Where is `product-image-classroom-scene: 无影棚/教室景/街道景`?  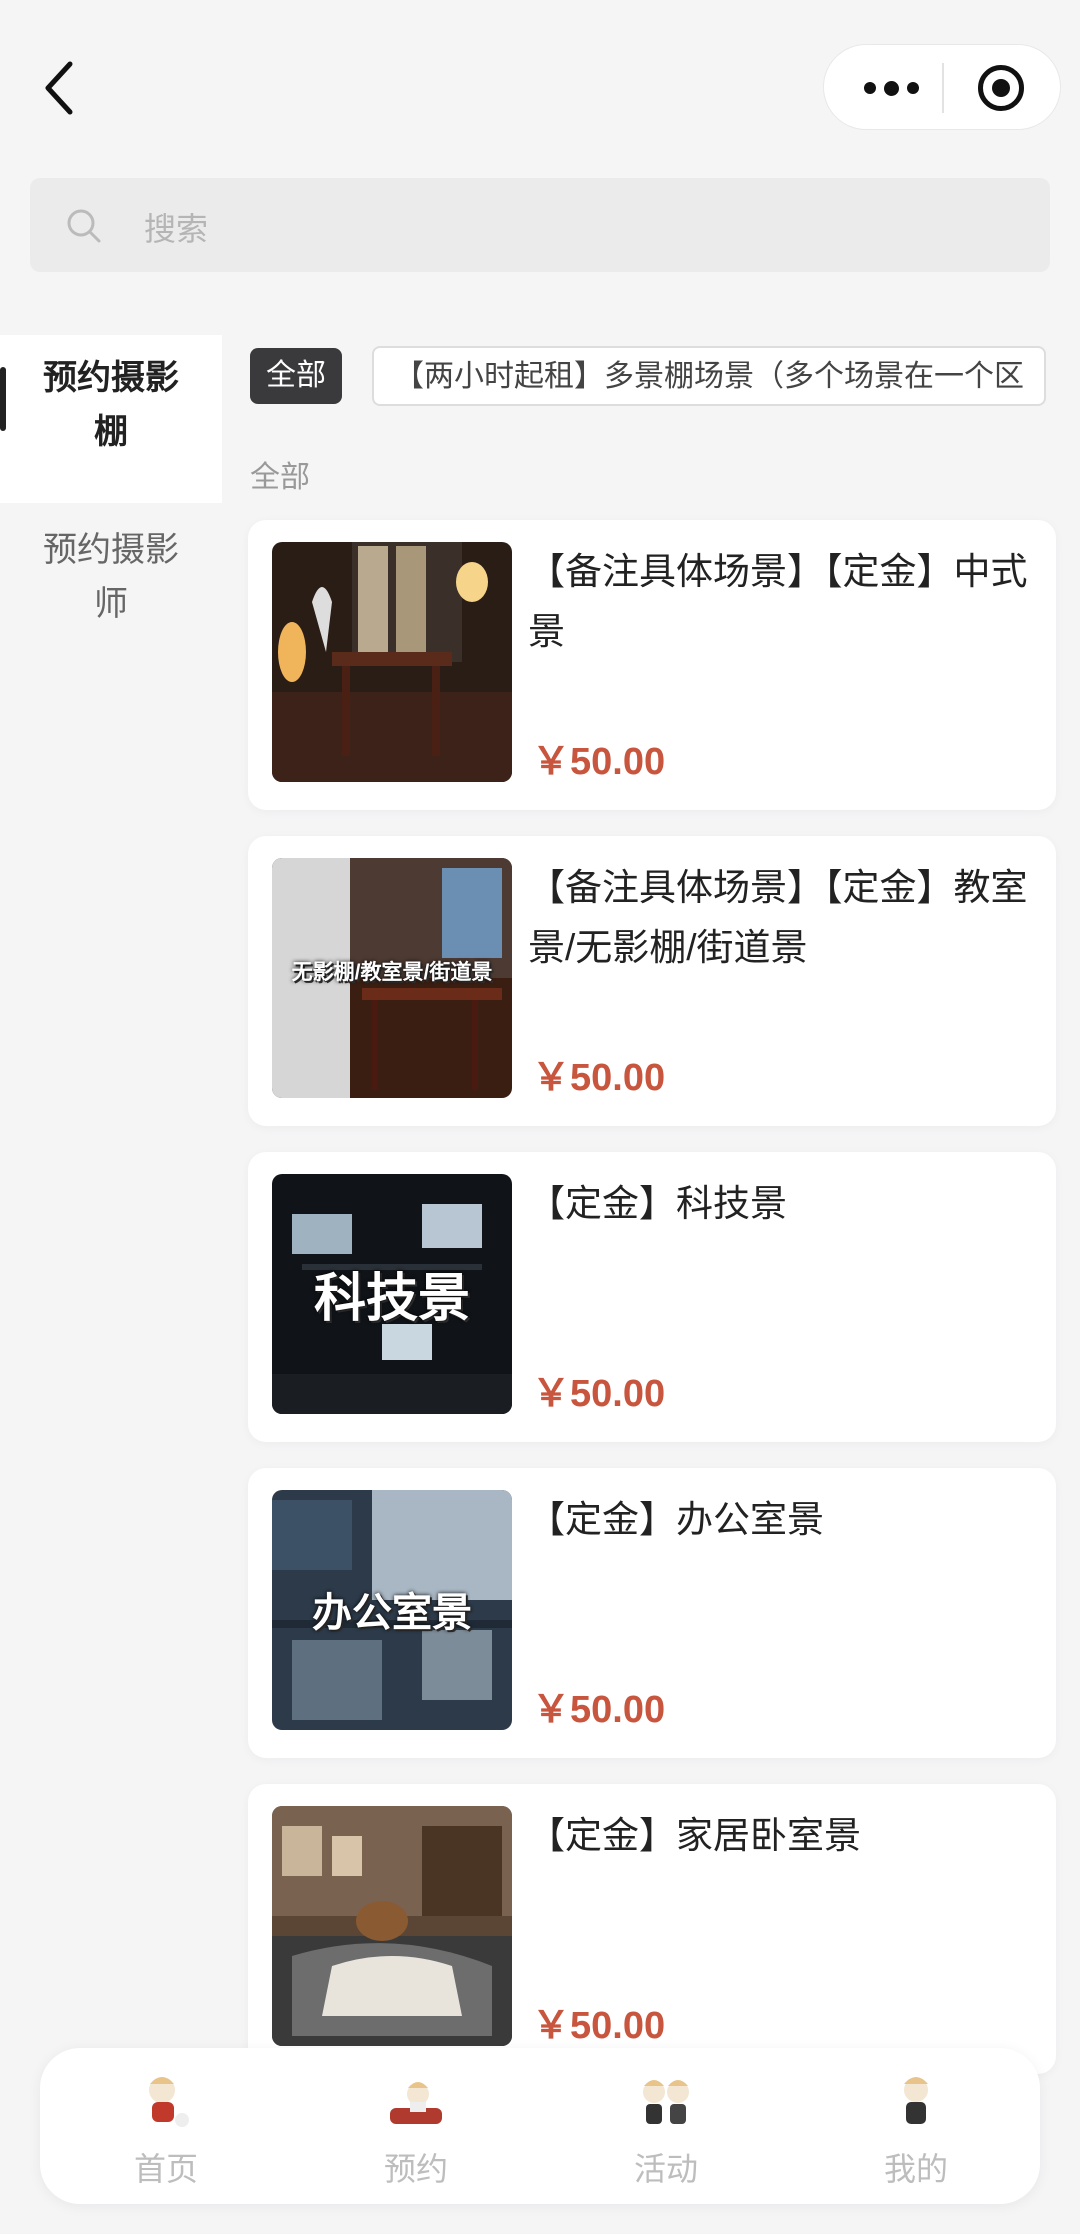 product-image-classroom-scene: 无影棚/教室景/街道景 is located at coordinates (392, 978).